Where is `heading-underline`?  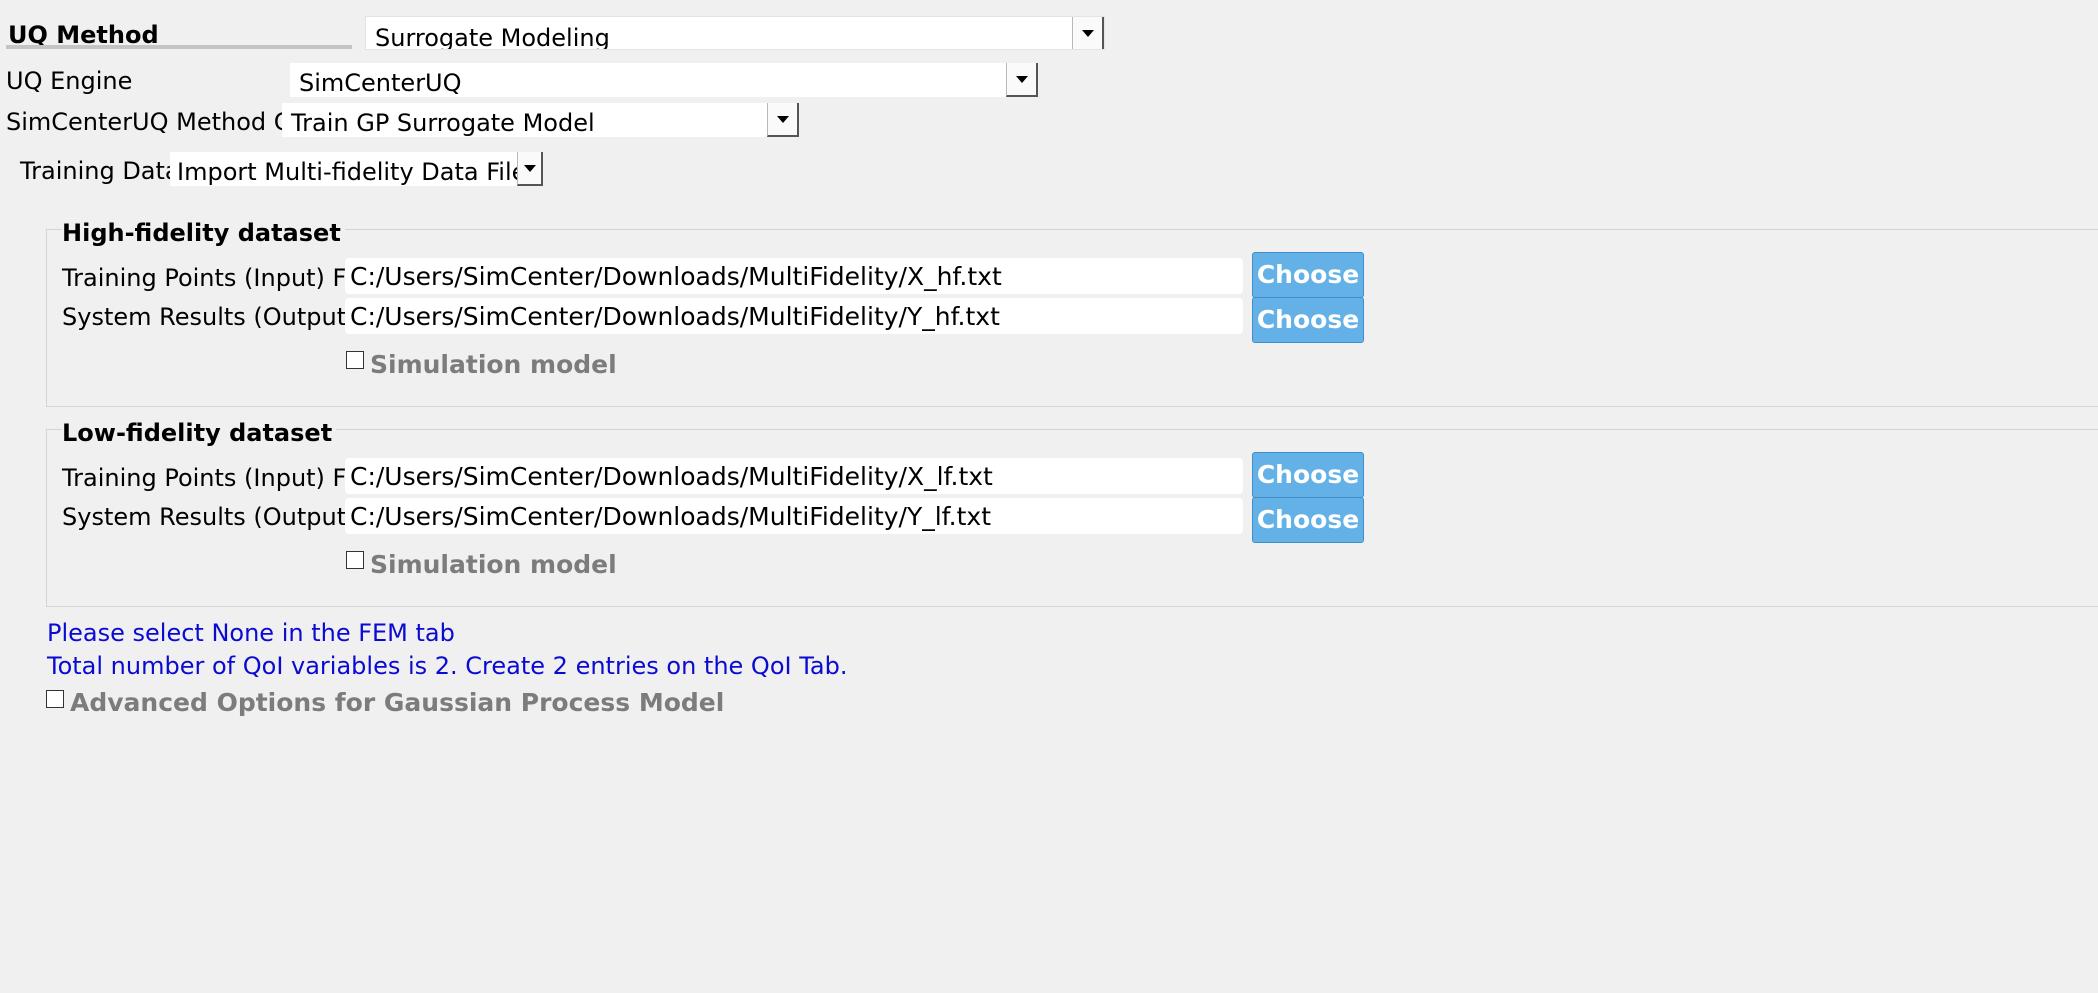
heading-underline is located at coordinates (179, 47).